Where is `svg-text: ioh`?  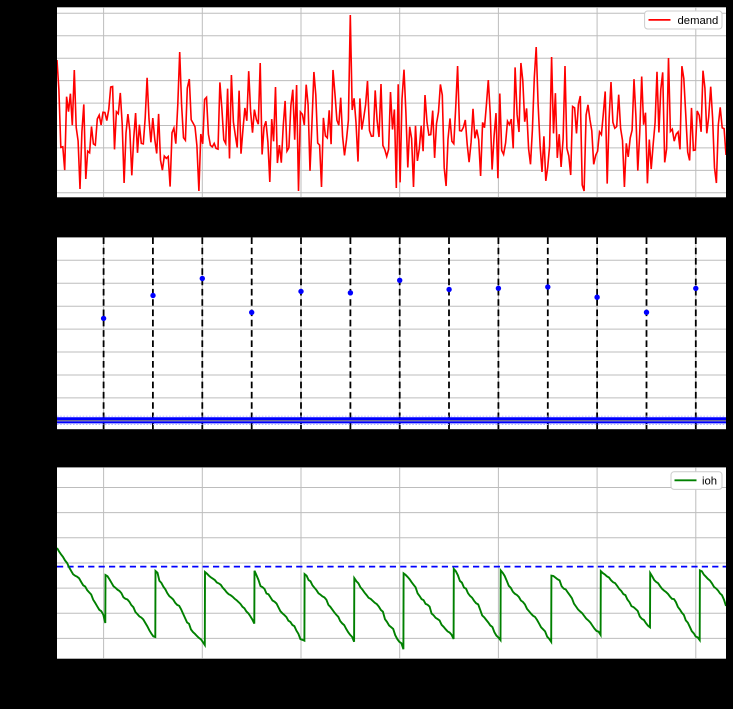 svg-text: ioh is located at coordinates (709, 482).